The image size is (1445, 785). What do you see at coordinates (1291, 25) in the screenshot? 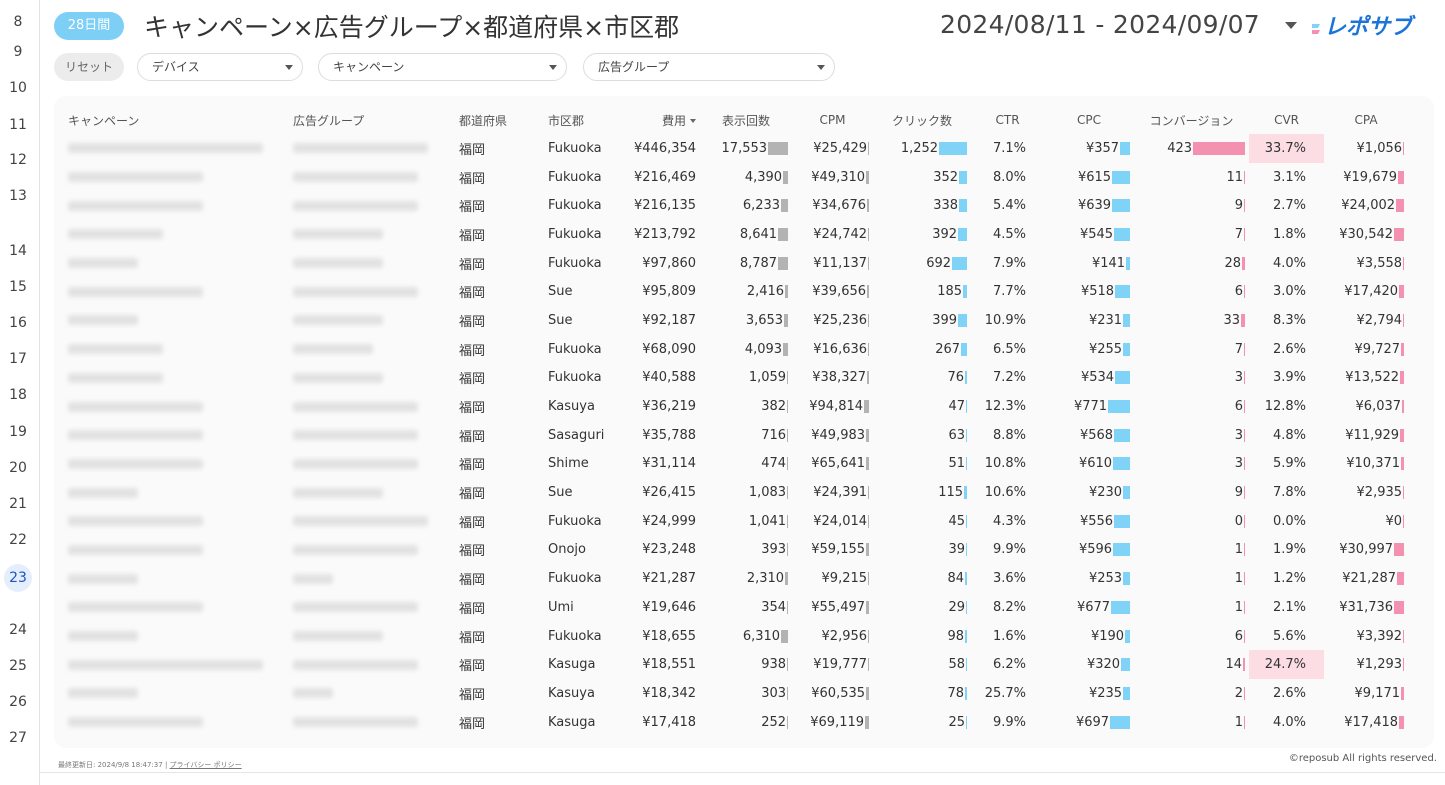
I see `chevron-down-icon` at bounding box center [1291, 25].